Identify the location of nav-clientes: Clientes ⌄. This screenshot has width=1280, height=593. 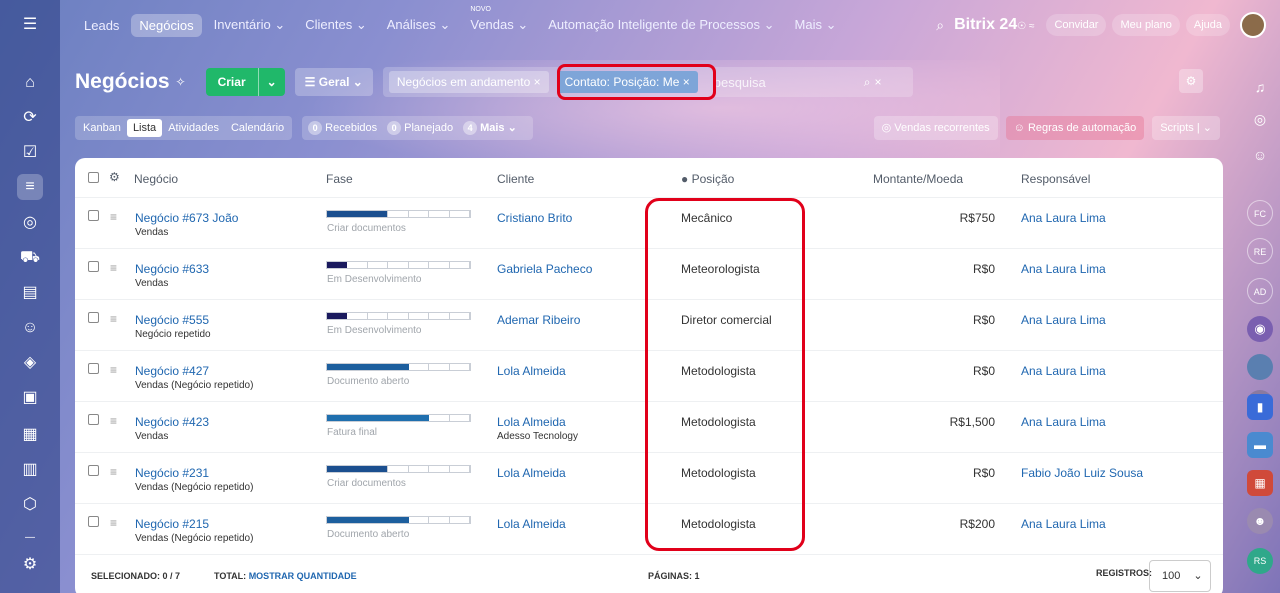
(335, 25).